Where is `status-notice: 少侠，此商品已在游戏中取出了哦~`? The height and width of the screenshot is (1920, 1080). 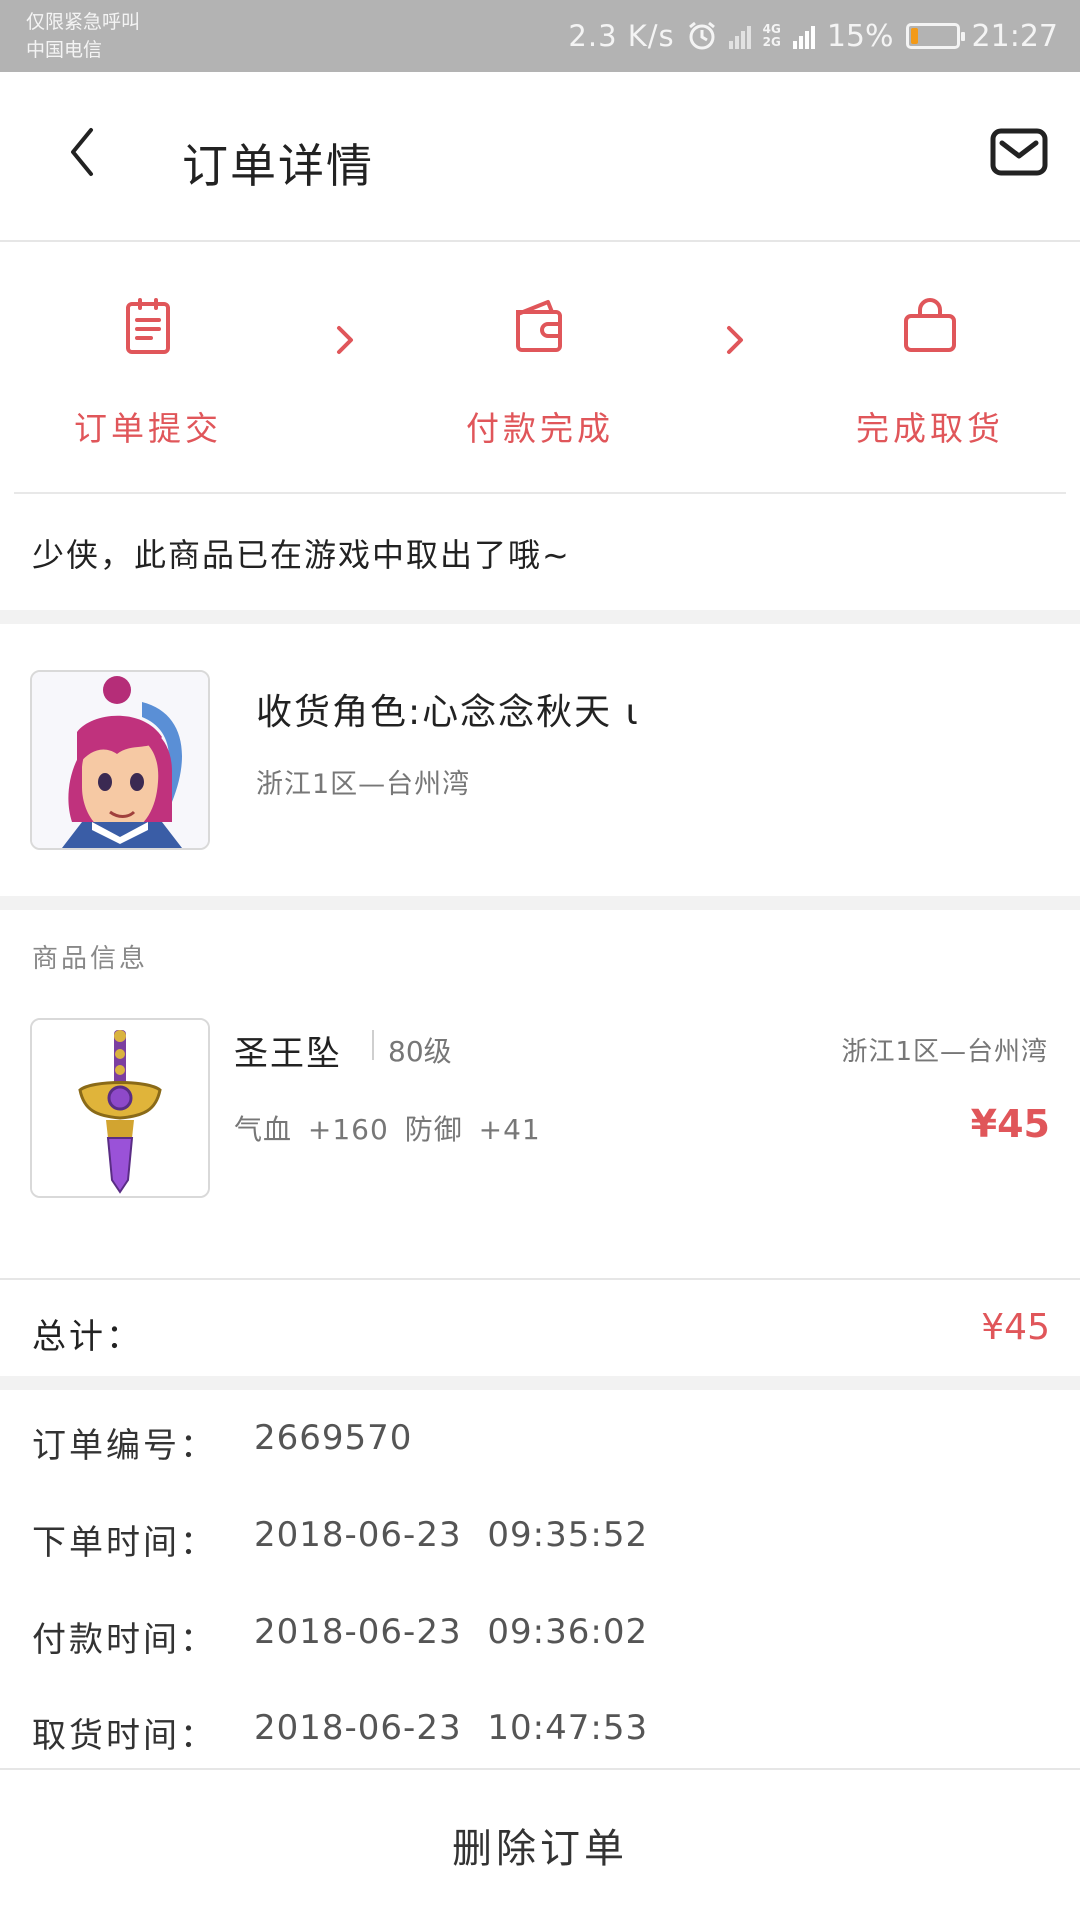
status-notice: 少侠，此商品已在游戏中取出了哦~ is located at coordinates (301, 555).